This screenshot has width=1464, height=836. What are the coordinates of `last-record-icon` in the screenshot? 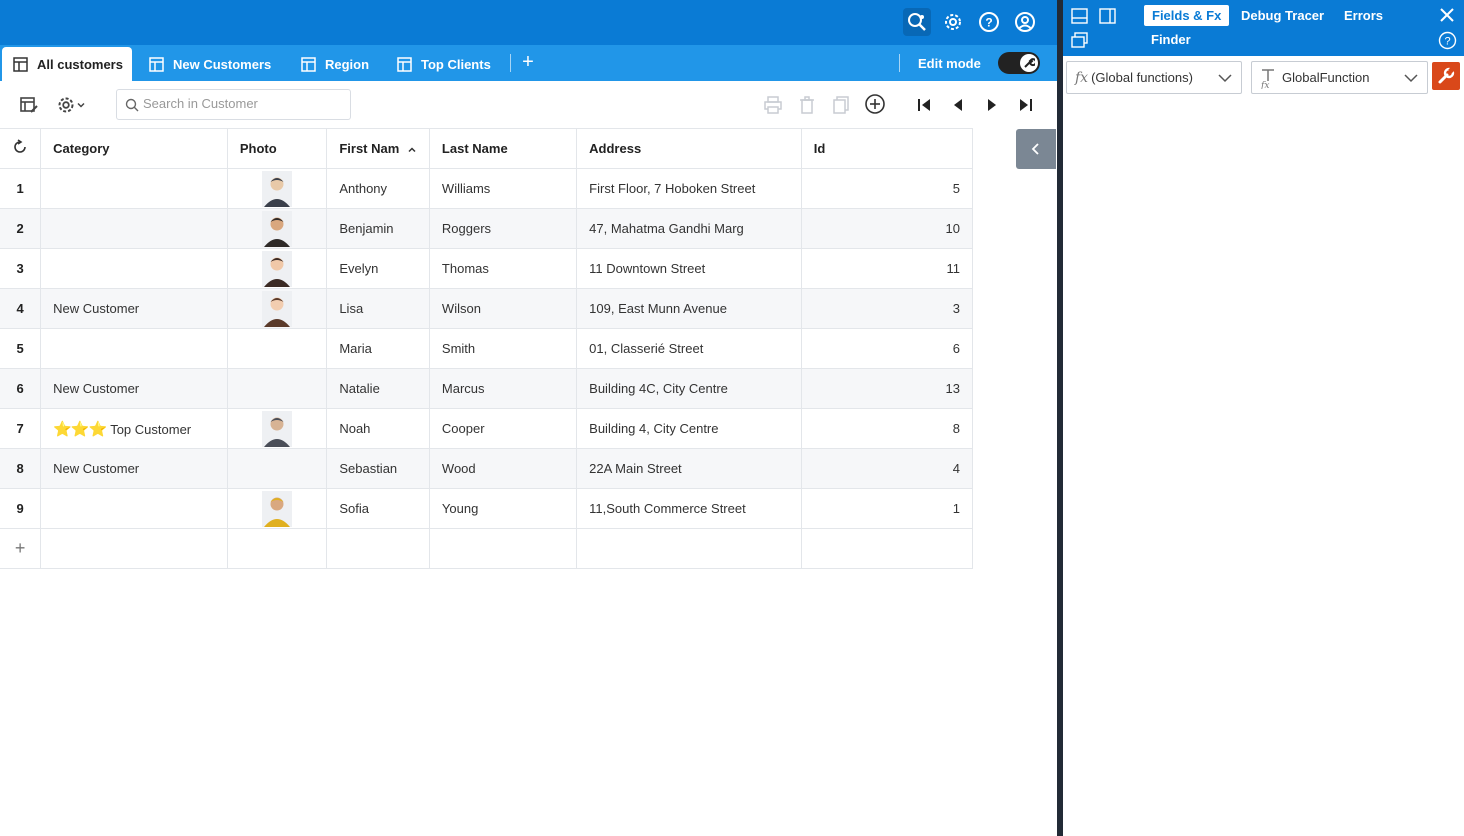 It's located at (1026, 105).